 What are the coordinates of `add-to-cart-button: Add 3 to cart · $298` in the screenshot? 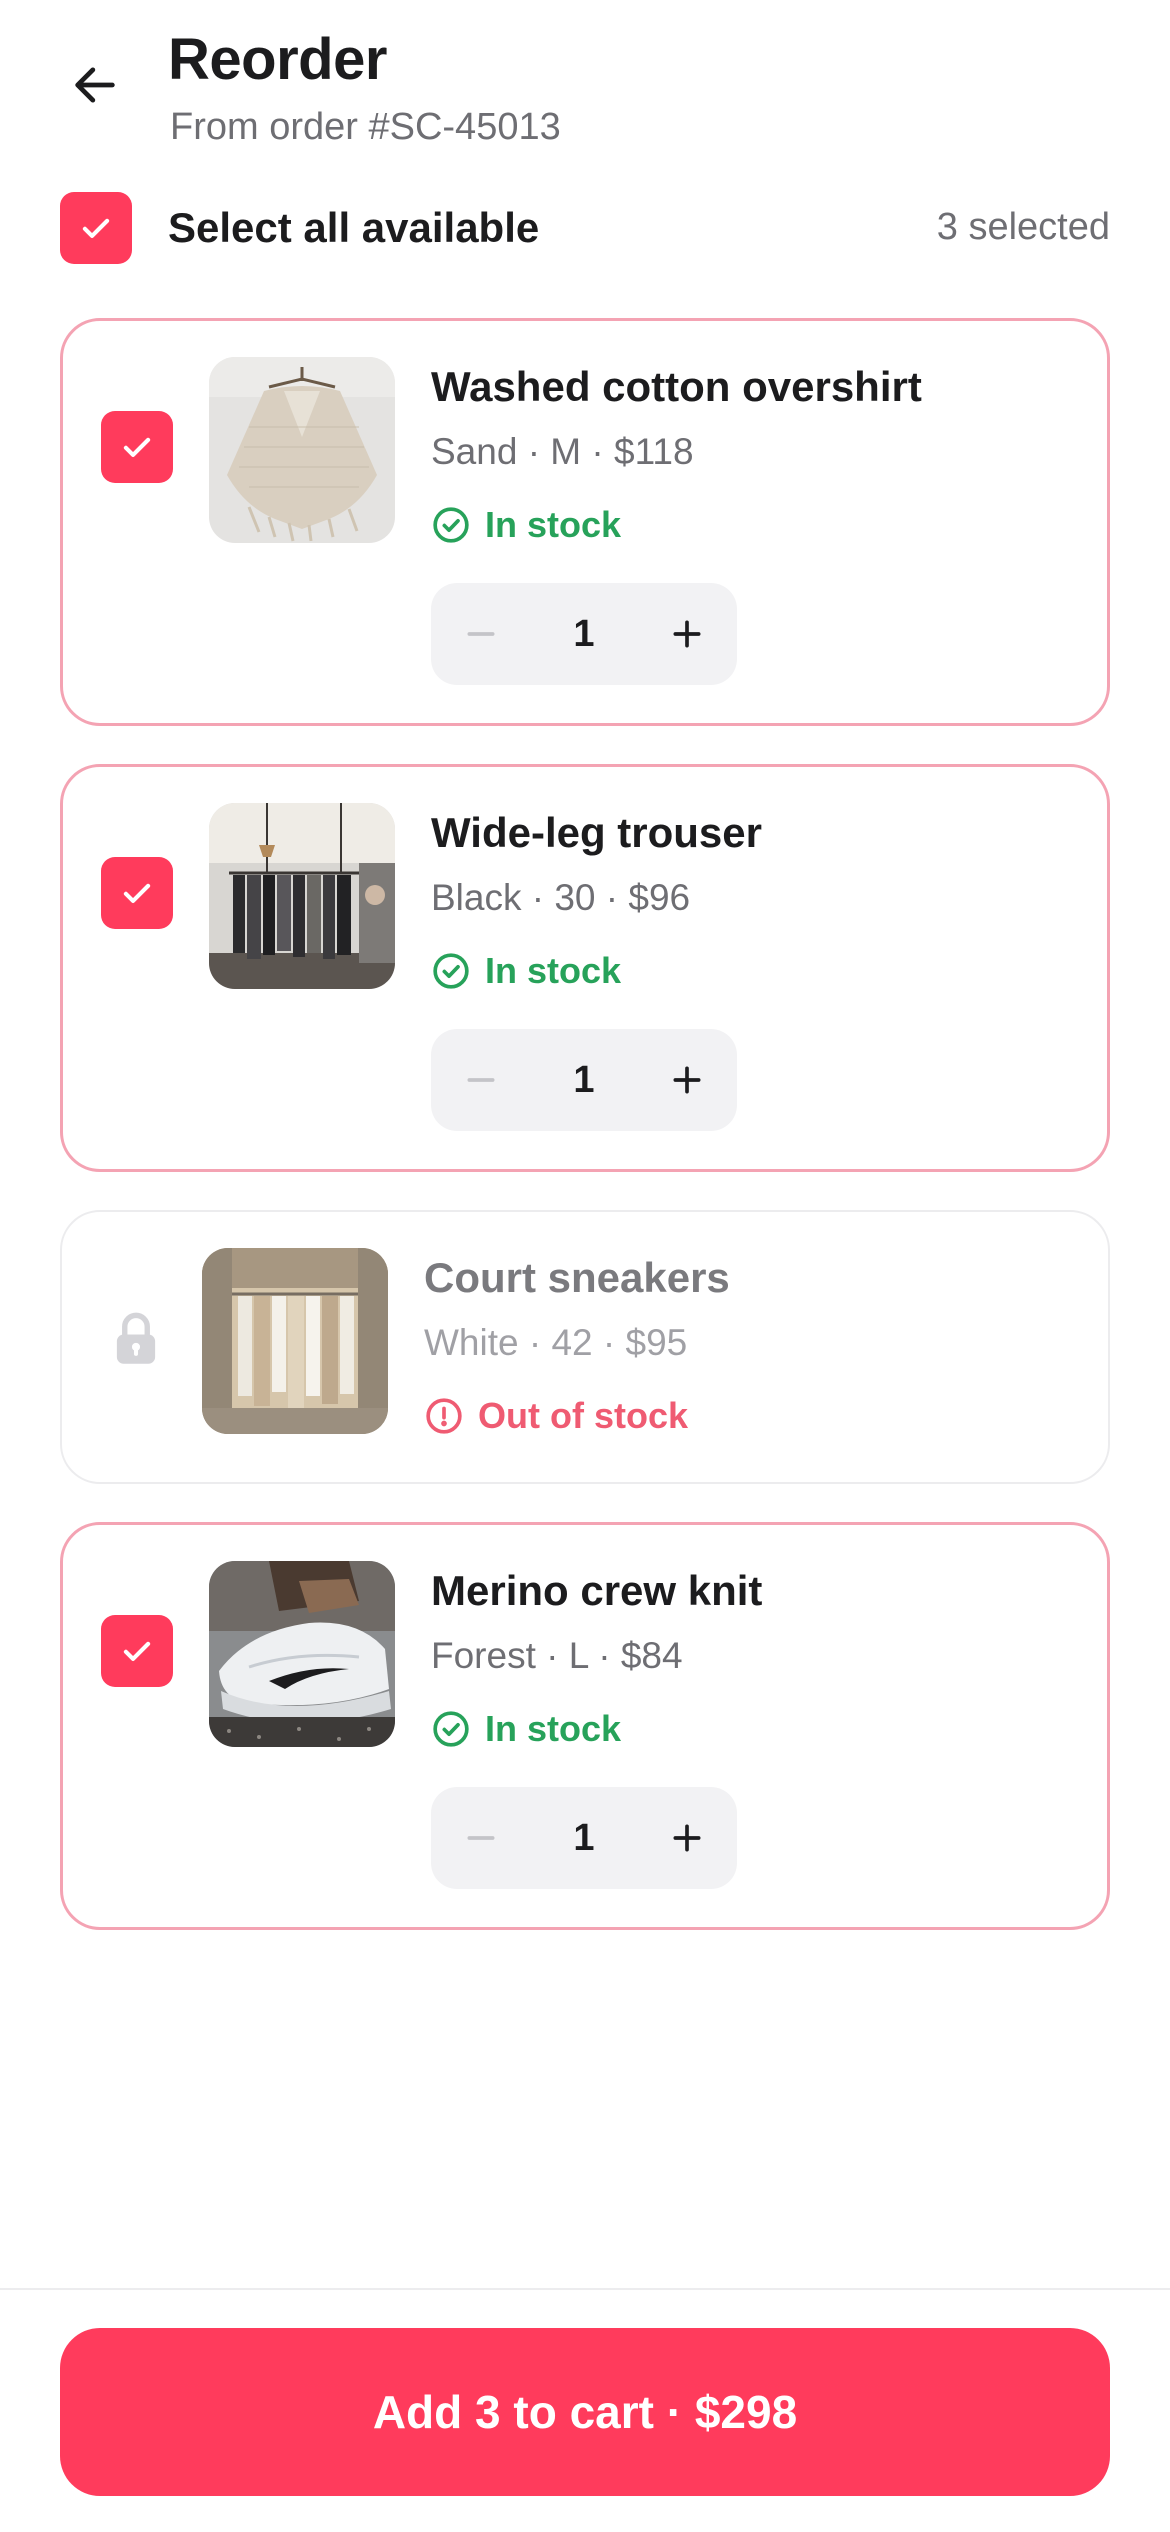 It's located at (585, 2412).